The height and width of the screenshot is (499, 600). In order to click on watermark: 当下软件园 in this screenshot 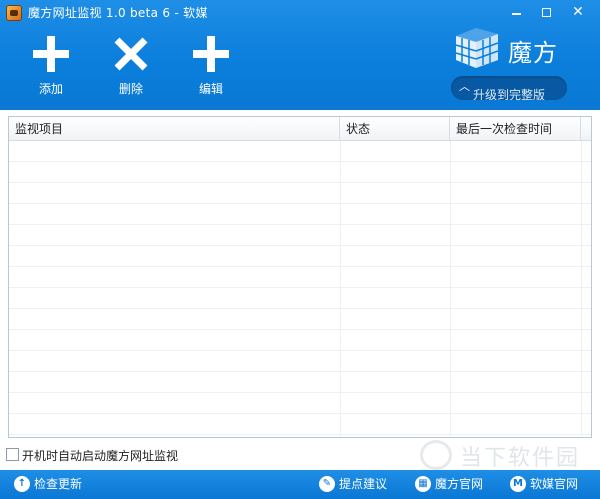, I will do `click(510, 455)`.